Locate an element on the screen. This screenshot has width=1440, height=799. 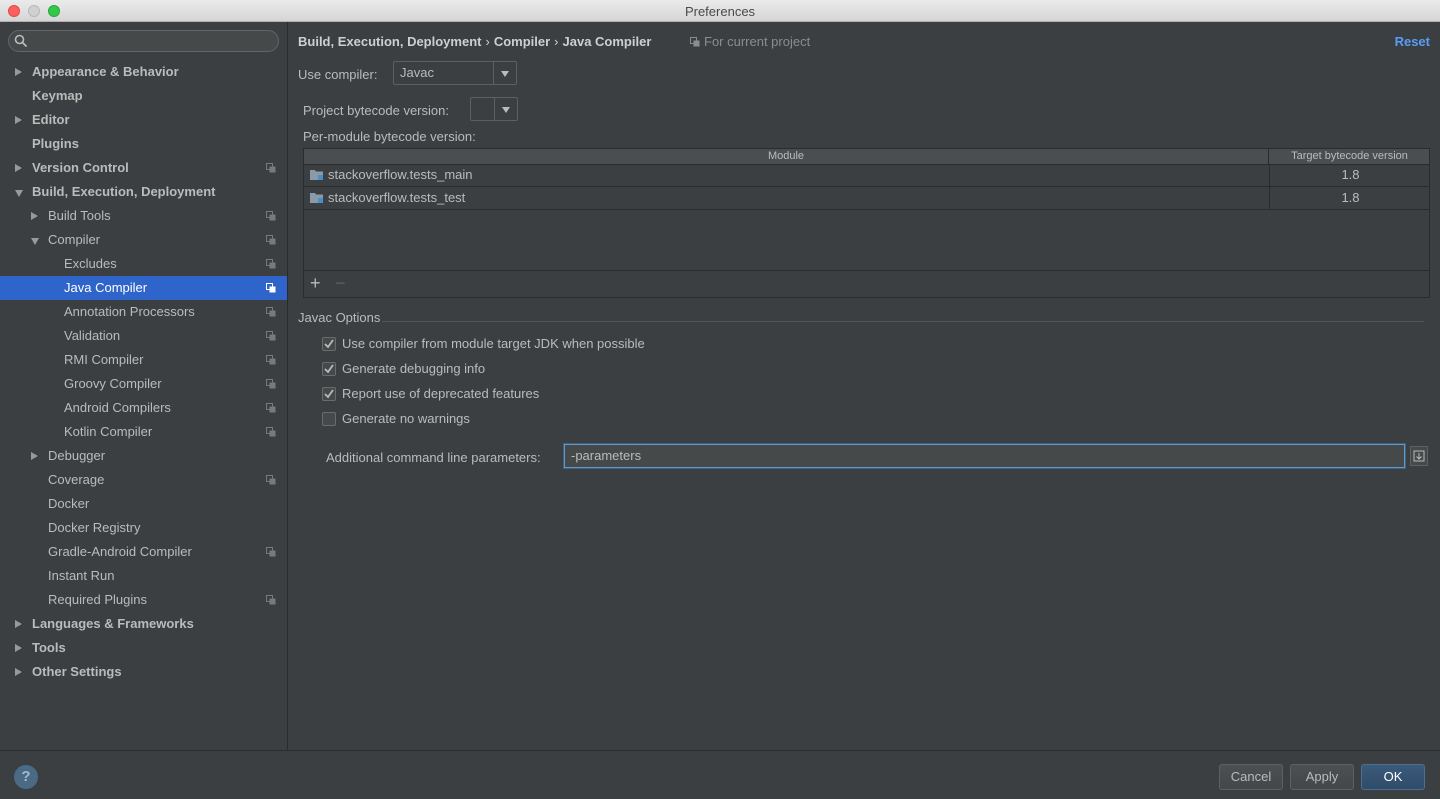
breadcrumb-item: Java Compiler is located at coordinates (607, 41).